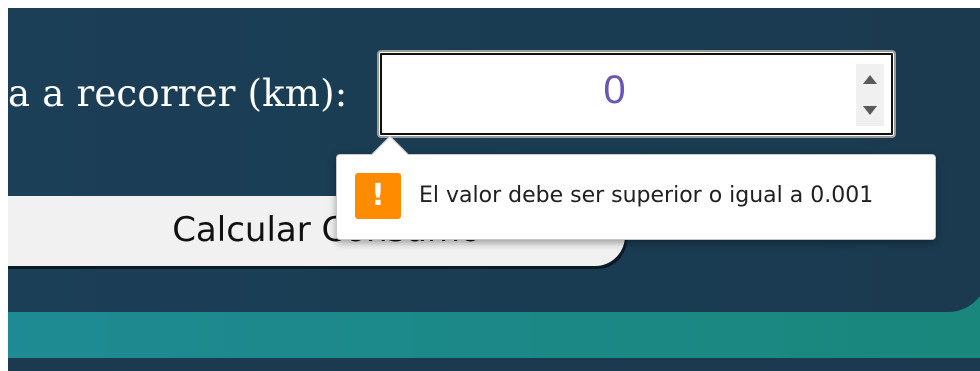 This screenshot has width=980, height=371. Describe the element at coordinates (178, 93) in the screenshot. I see `distance-label: a a recorrer (km):` at that location.